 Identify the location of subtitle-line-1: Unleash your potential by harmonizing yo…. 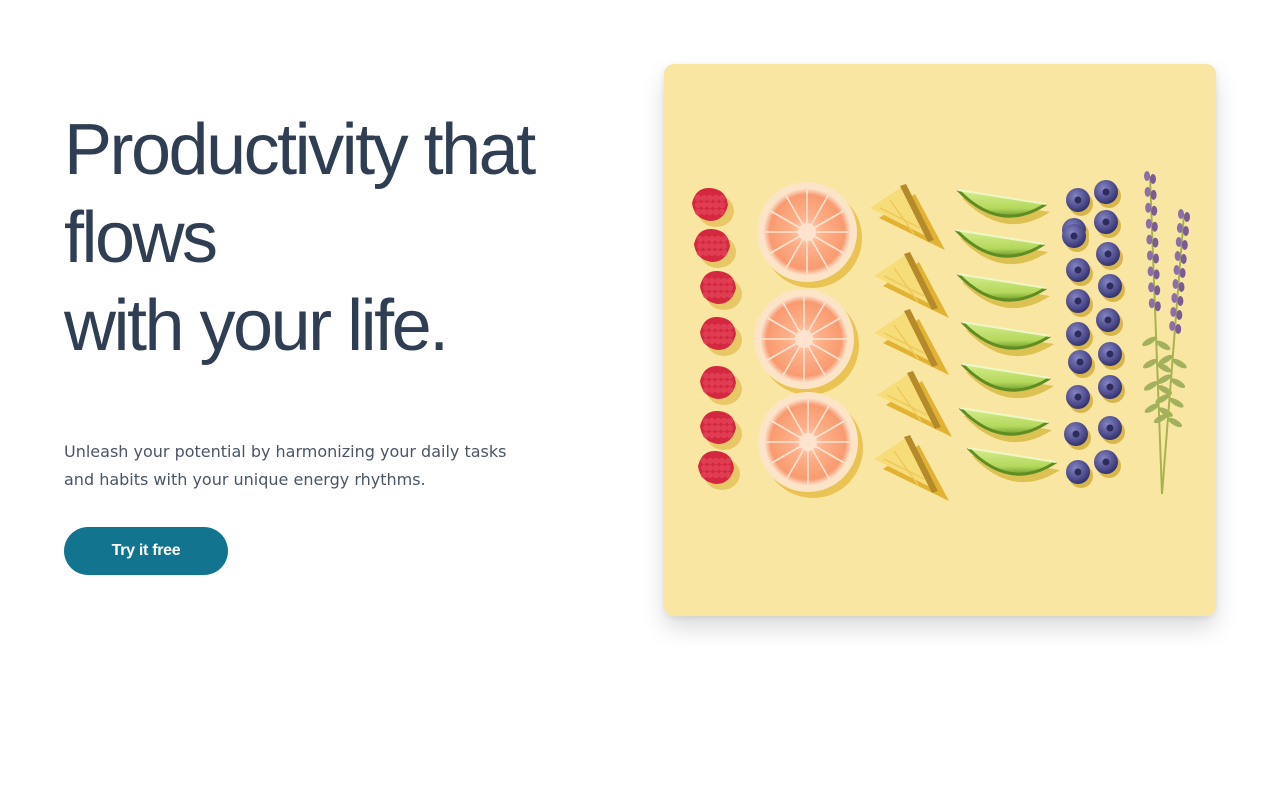
(285, 451).